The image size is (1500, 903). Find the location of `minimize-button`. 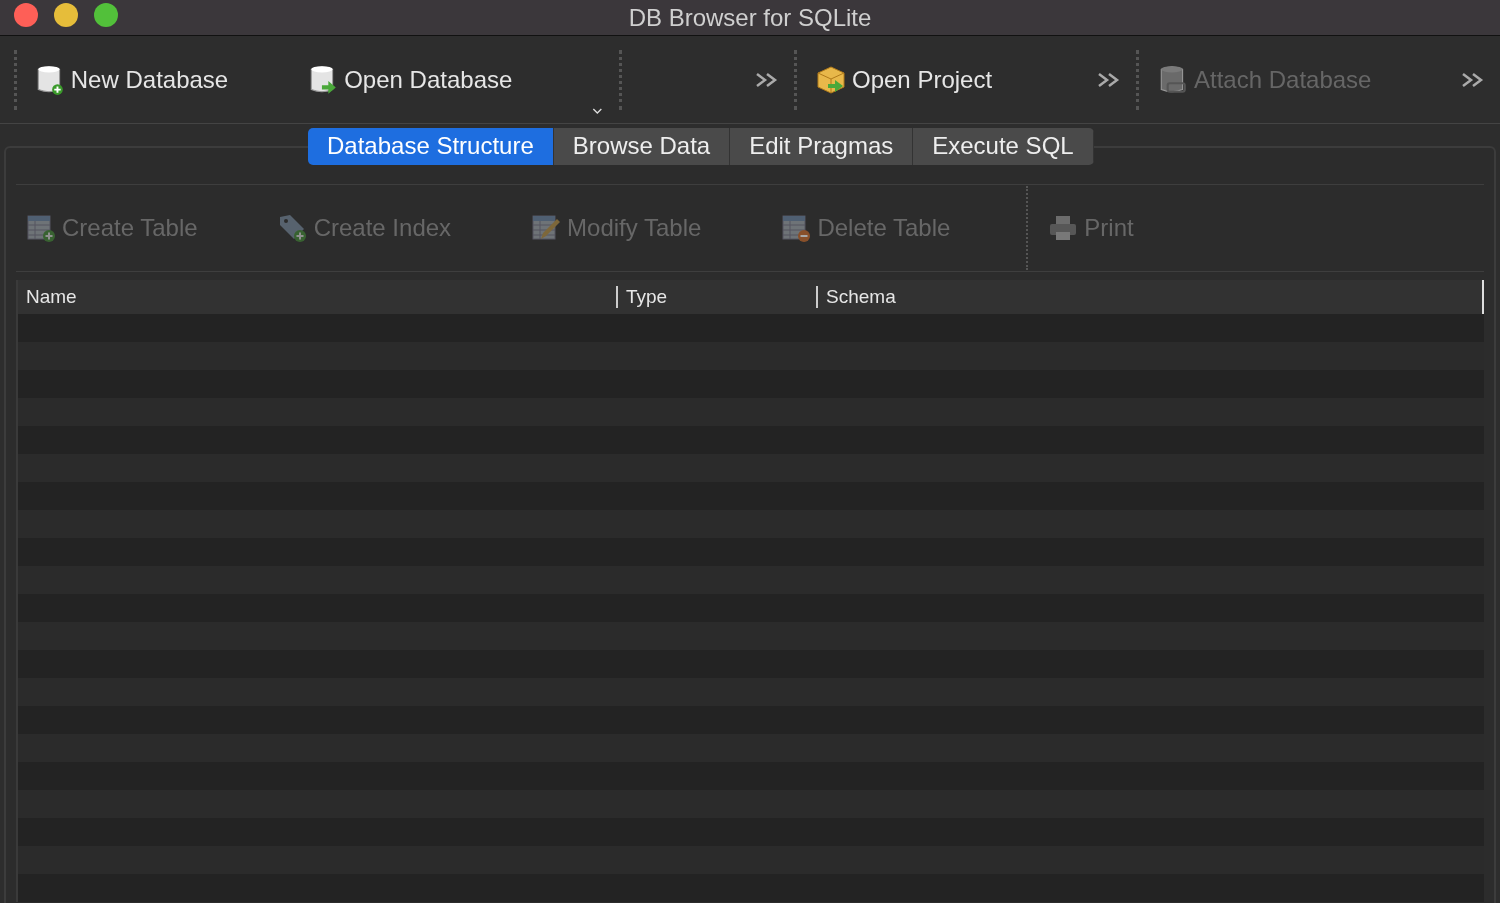

minimize-button is located at coordinates (66, 15).